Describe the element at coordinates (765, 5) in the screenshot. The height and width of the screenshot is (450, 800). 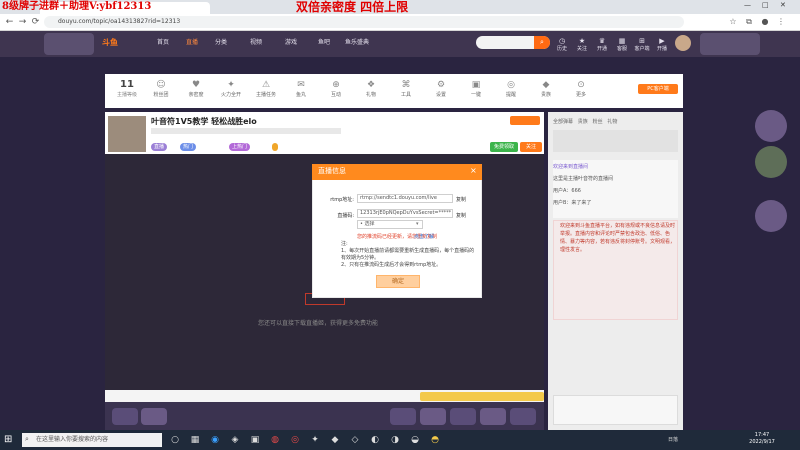
I see `window-maximize-icon: □` at that location.